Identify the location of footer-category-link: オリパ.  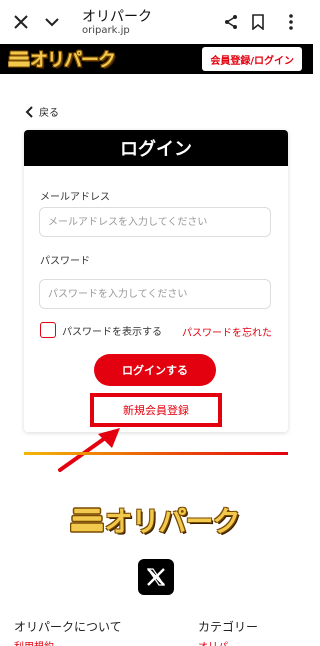
(213, 642).